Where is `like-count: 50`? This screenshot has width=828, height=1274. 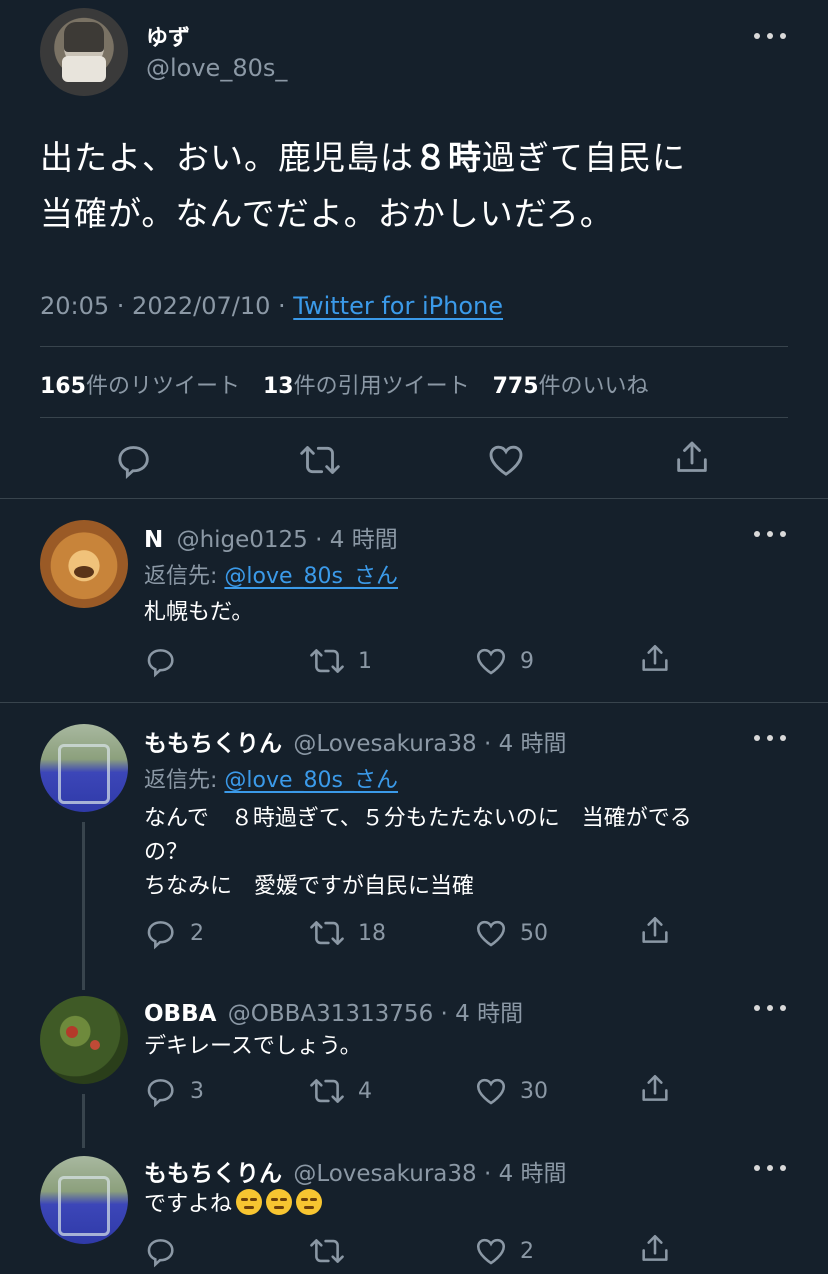
like-count: 50 is located at coordinates (534, 933).